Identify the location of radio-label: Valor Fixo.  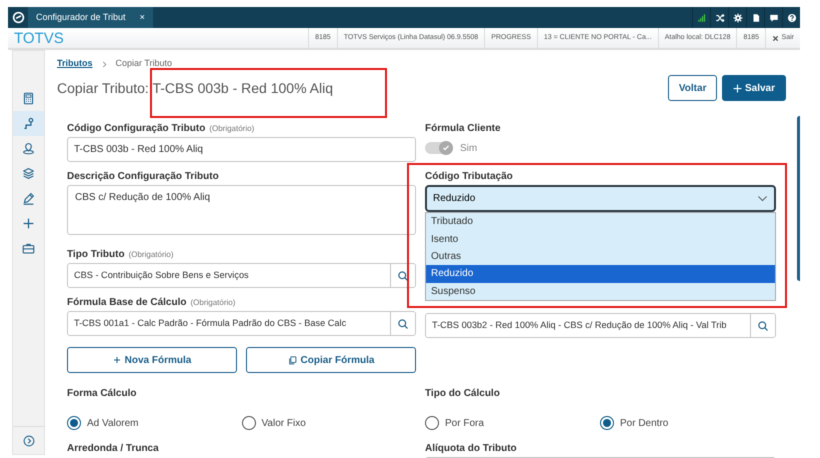
(284, 423).